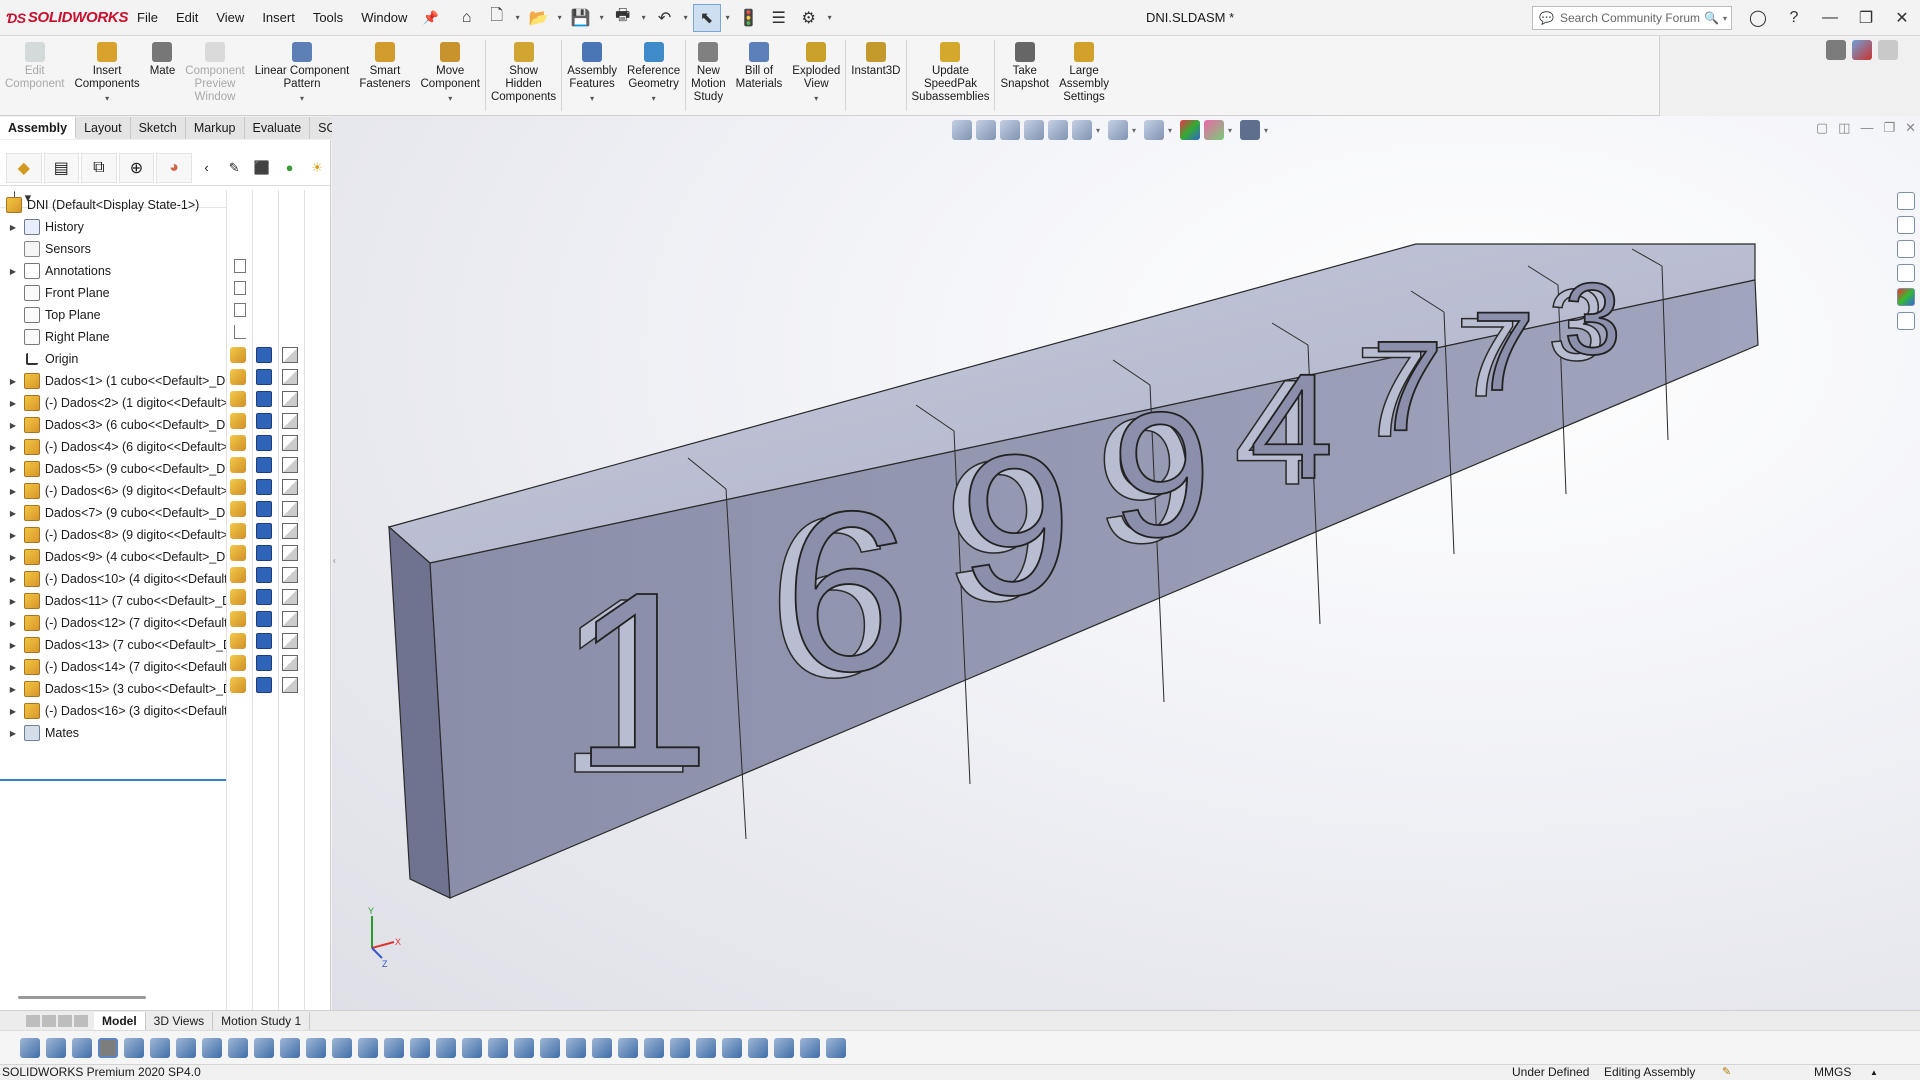 The height and width of the screenshot is (1080, 1920). Describe the element at coordinates (290, 1047) in the screenshot. I see `filter-sketch-points-icon` at that location.